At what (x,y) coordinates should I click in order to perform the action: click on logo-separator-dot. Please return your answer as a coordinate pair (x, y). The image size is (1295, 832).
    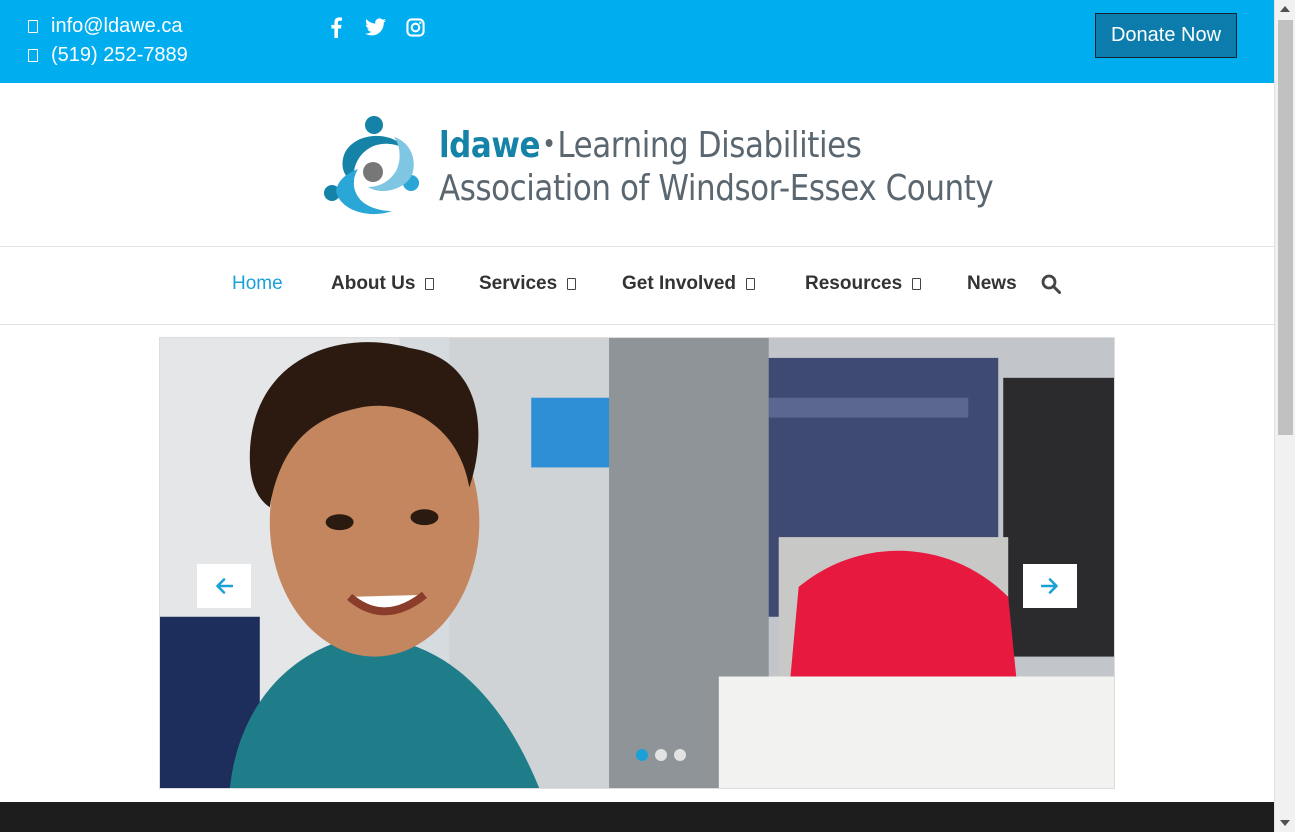
    Looking at the image, I should click on (549, 143).